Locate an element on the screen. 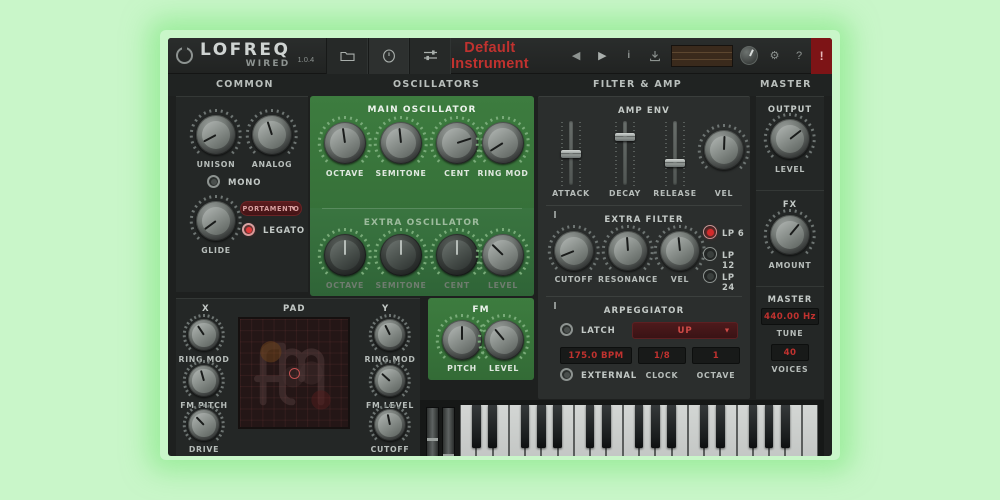 The width and height of the screenshot is (1000, 500). xy-pad-surface is located at coordinates (294, 373).